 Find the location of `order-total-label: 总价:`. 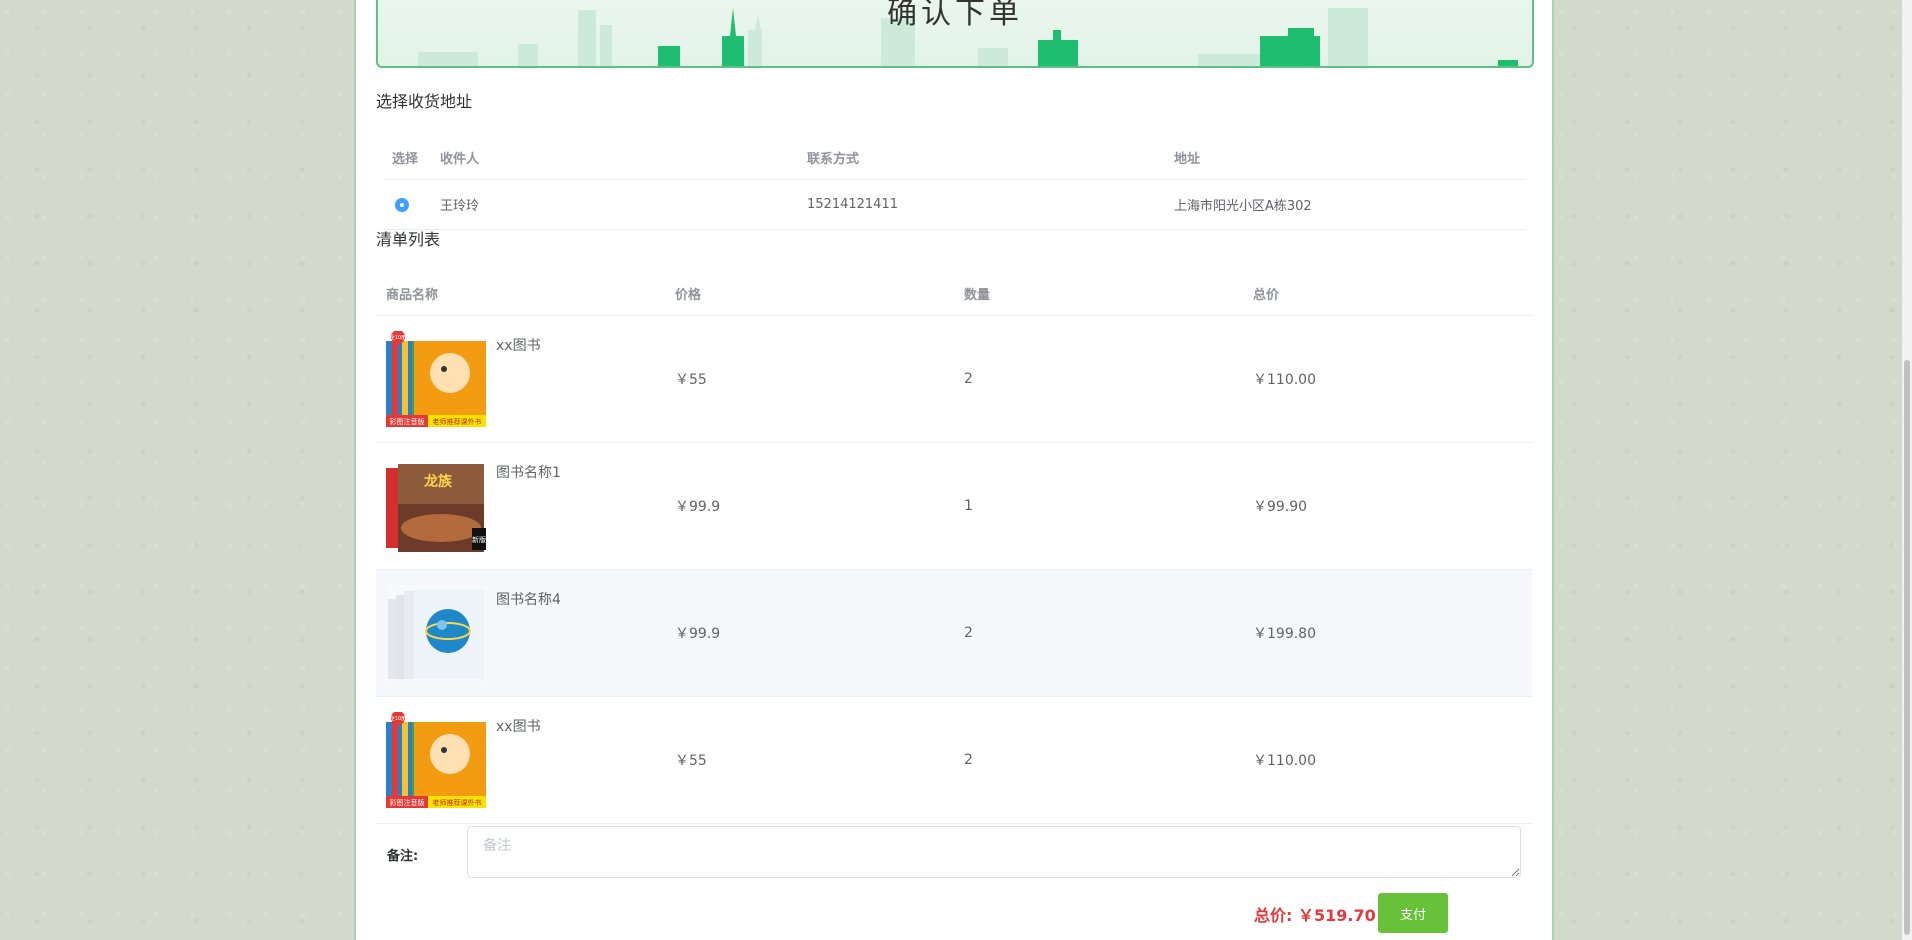

order-total-label: 总价: is located at coordinates (1273, 915).